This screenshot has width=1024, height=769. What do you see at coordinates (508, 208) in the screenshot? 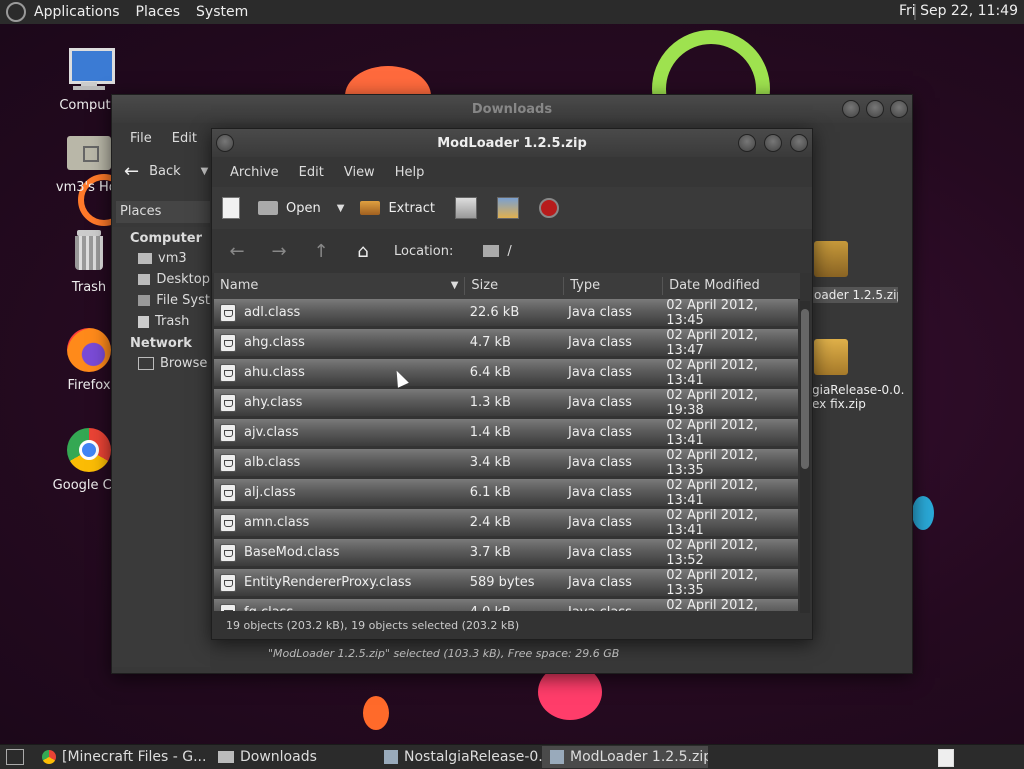
I see `add-folder-icon` at bounding box center [508, 208].